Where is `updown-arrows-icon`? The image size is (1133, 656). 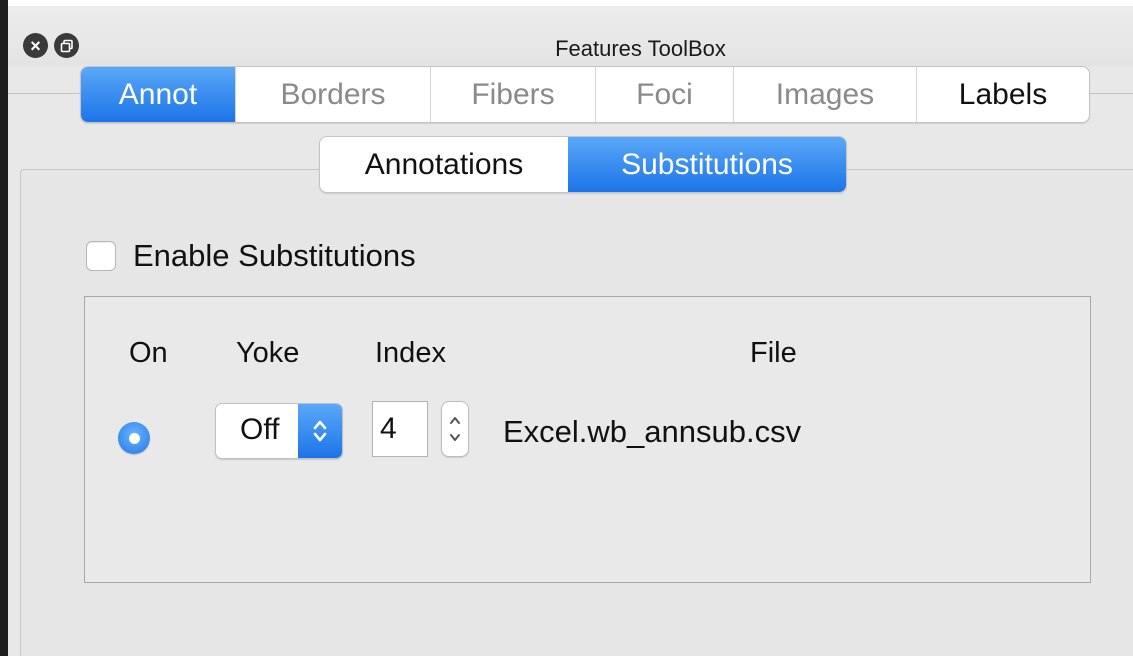 updown-arrows-icon is located at coordinates (320, 431).